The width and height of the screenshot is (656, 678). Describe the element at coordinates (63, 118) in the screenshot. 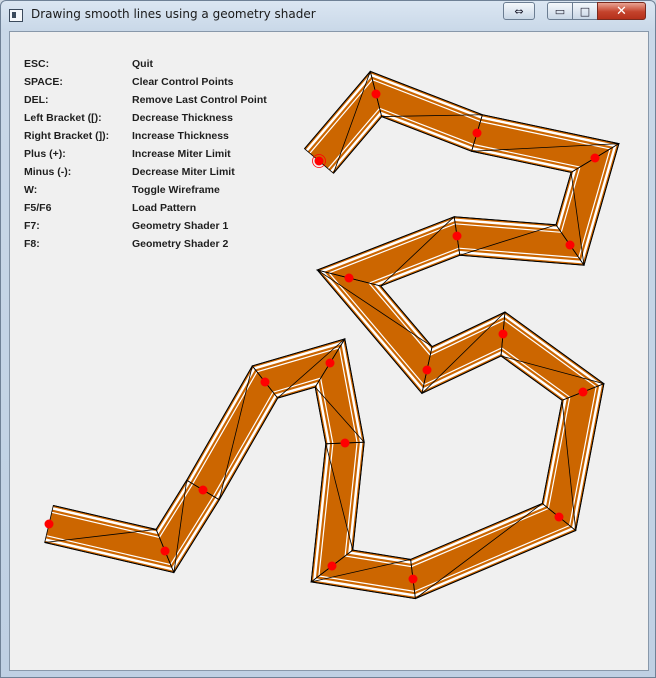

I see `help-key: Left Bracket ([):` at that location.